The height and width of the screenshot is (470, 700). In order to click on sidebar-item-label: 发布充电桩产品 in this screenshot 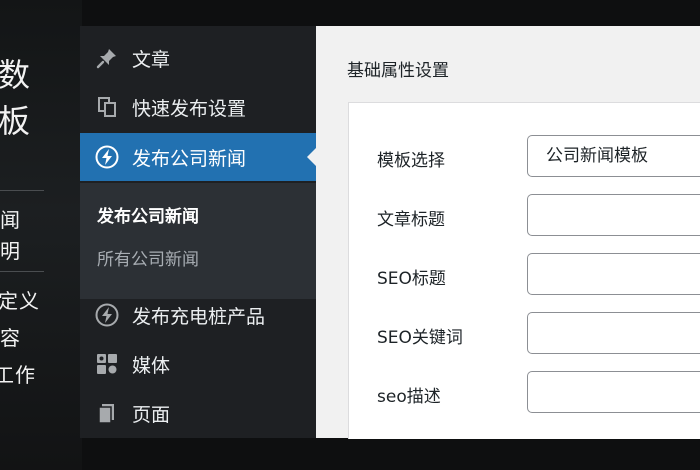, I will do `click(199, 316)`.